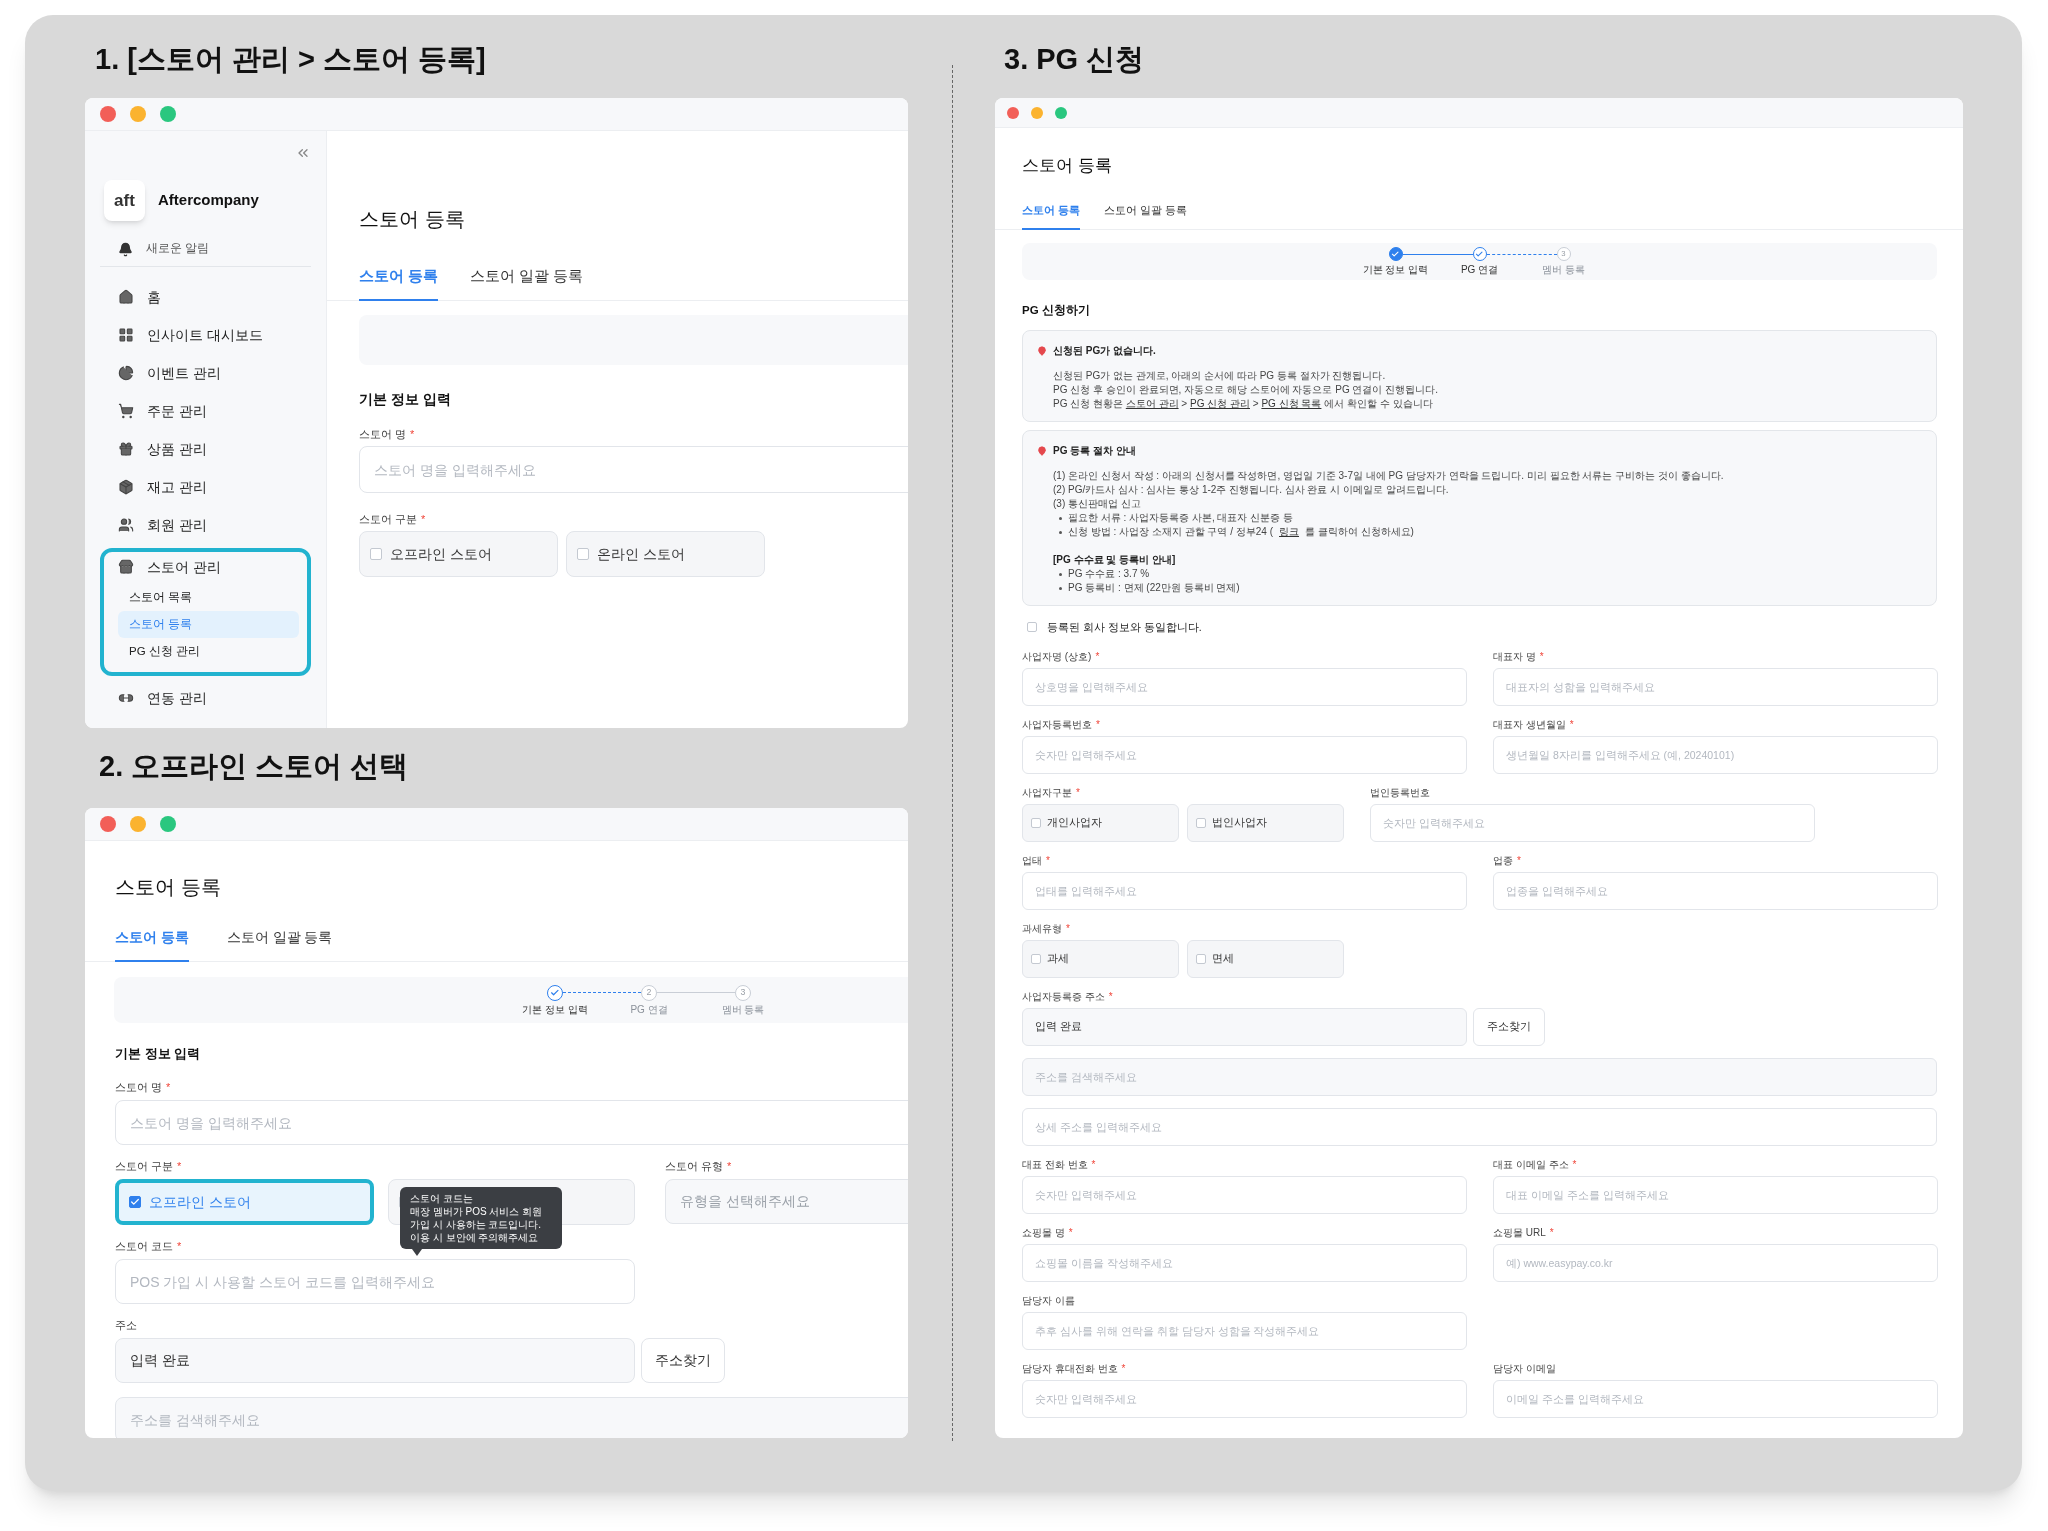 Image resolution: width=2048 pixels, height=1531 pixels. What do you see at coordinates (1359, 532) in the screenshot?
I see `notice-text: 를 클릭하여 신청하세요)` at bounding box center [1359, 532].